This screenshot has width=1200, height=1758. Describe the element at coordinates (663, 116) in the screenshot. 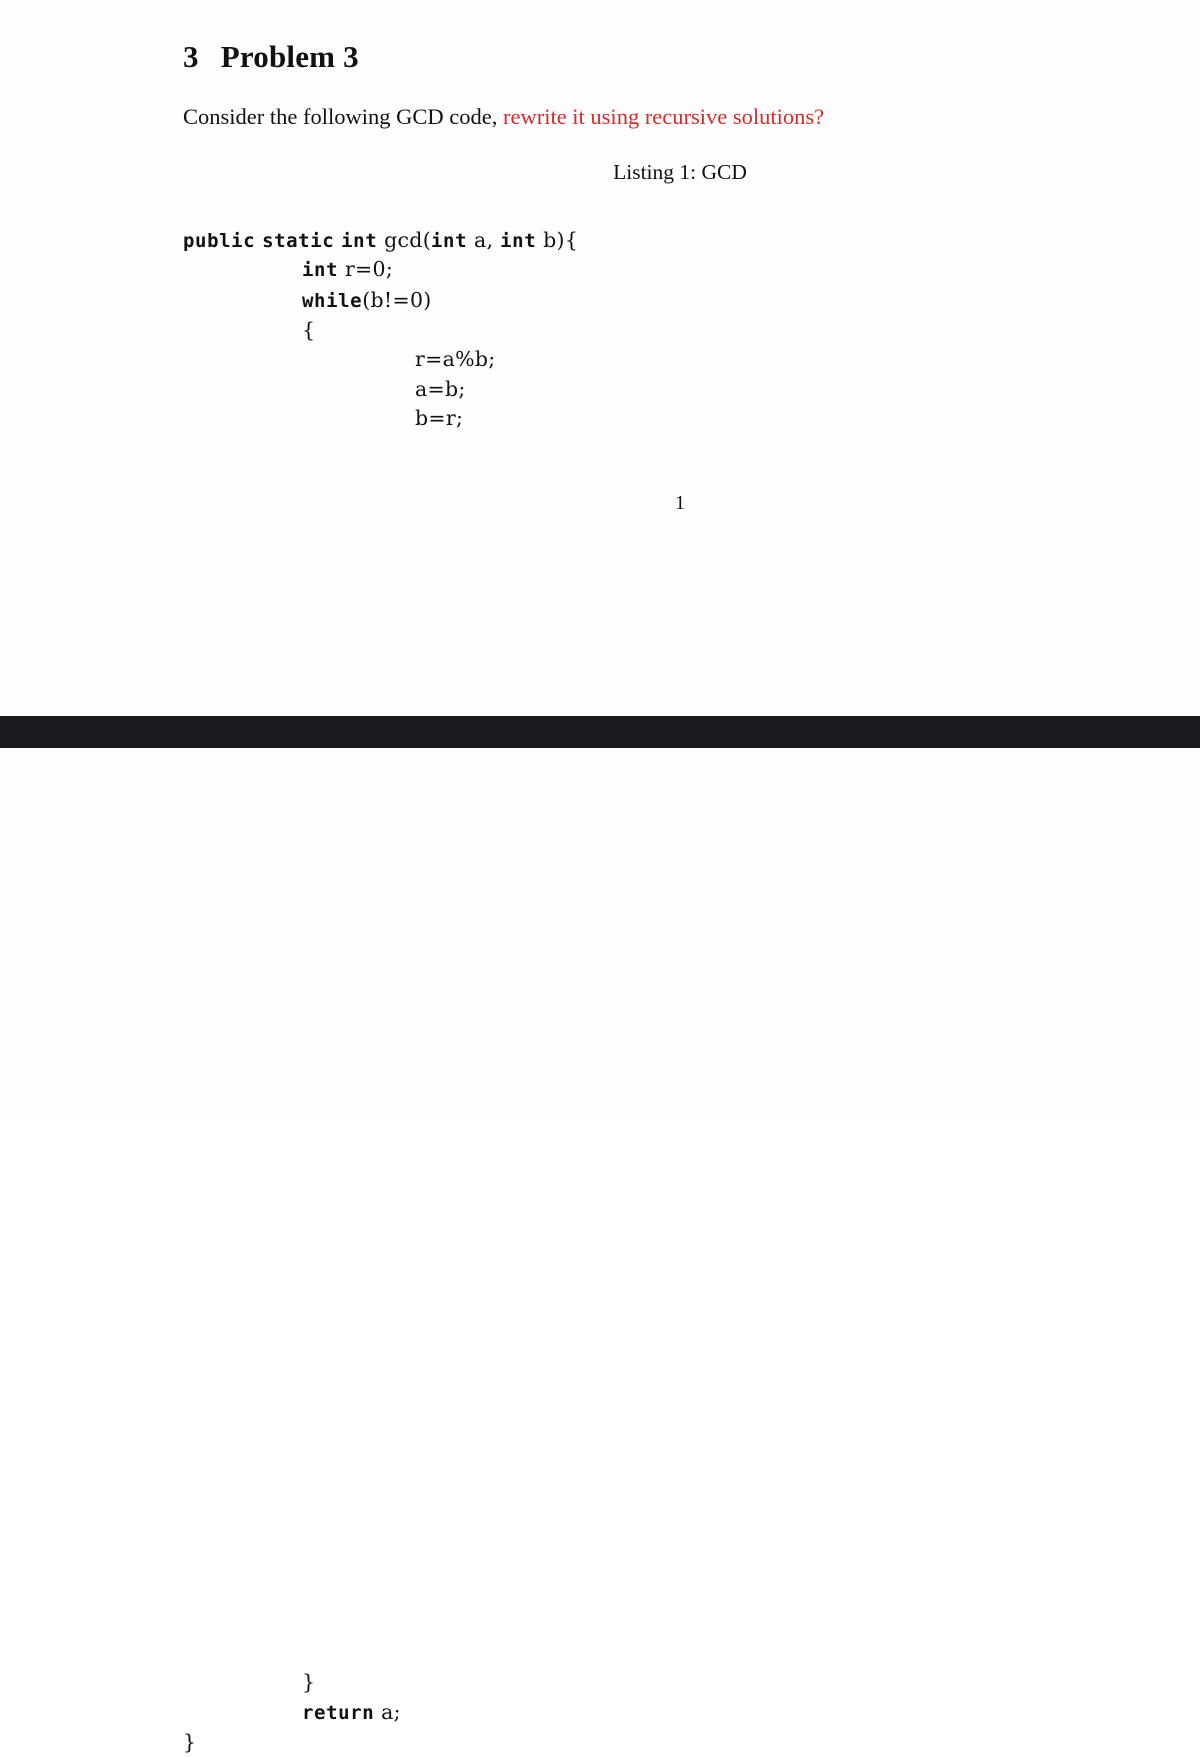

I see `problem-statement-question: rewrite it using recursive solutions?` at that location.